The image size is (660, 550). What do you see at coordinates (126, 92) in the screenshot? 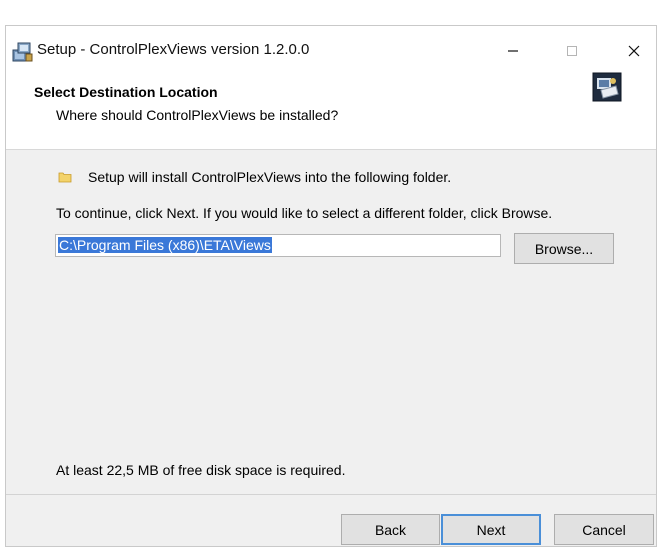
I see `page-title: Select Destination Location` at bounding box center [126, 92].